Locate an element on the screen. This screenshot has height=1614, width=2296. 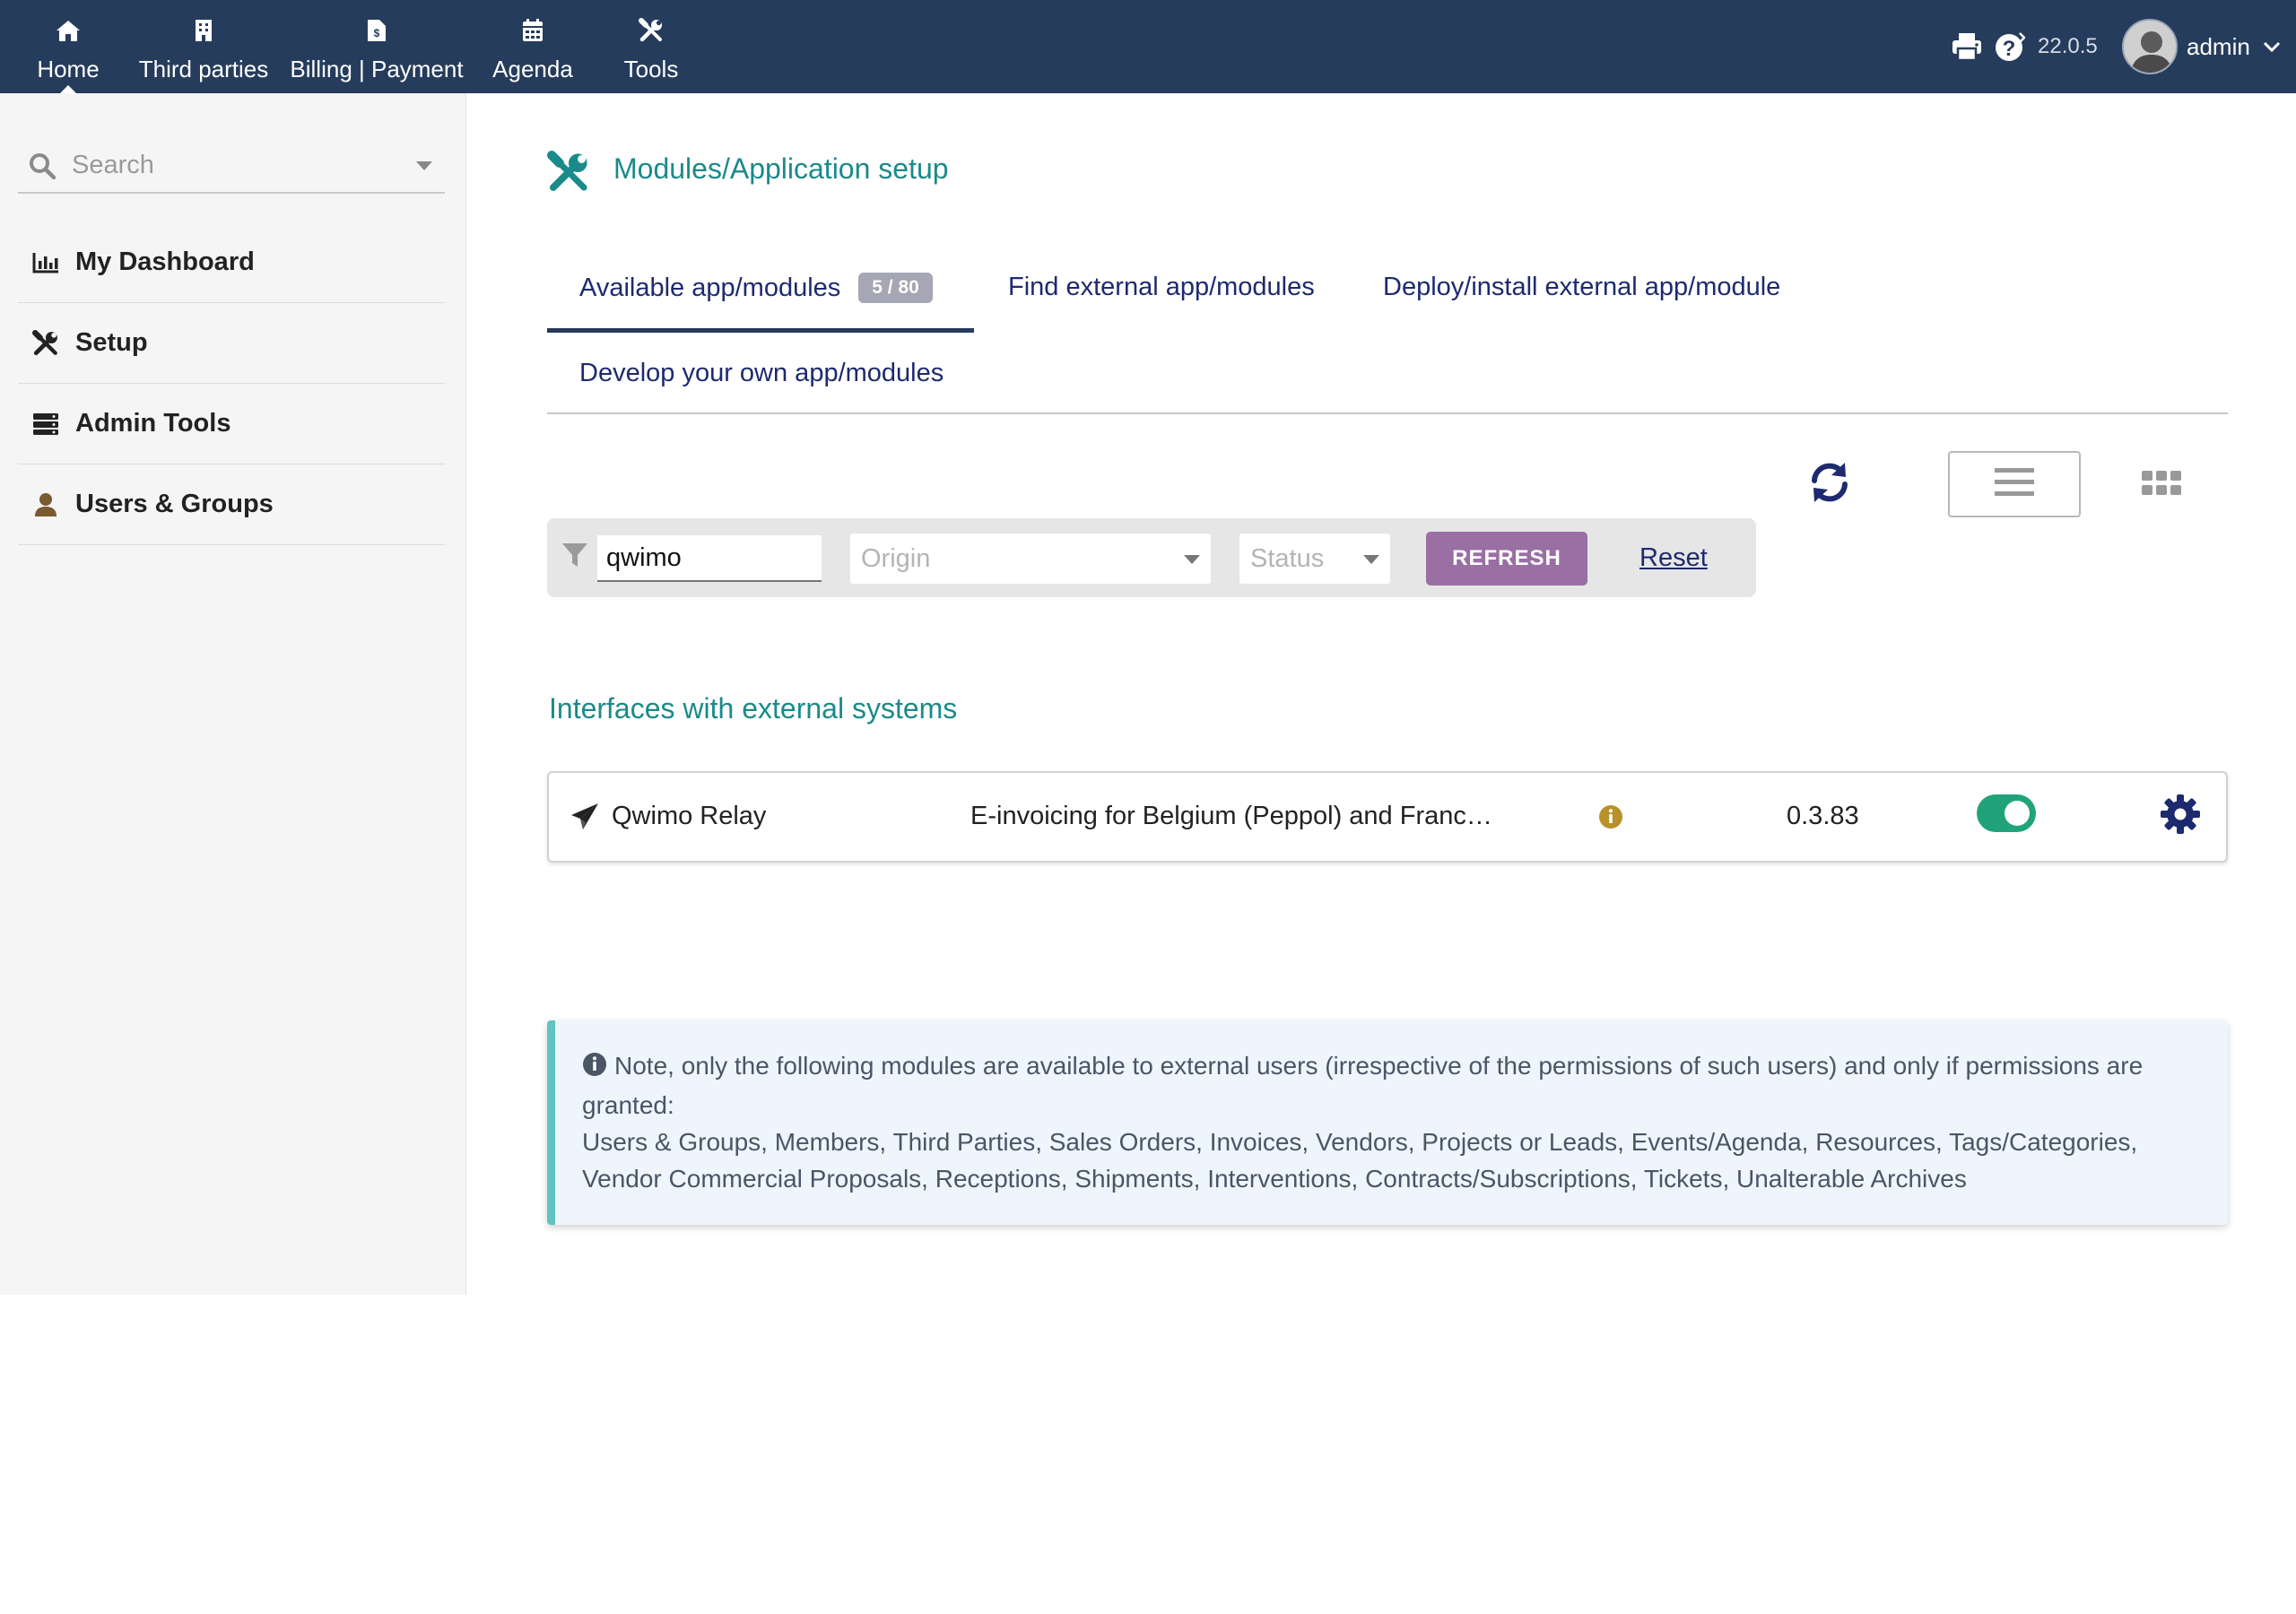
topmenu-agenda-label: Agenda is located at coordinates (532, 69).